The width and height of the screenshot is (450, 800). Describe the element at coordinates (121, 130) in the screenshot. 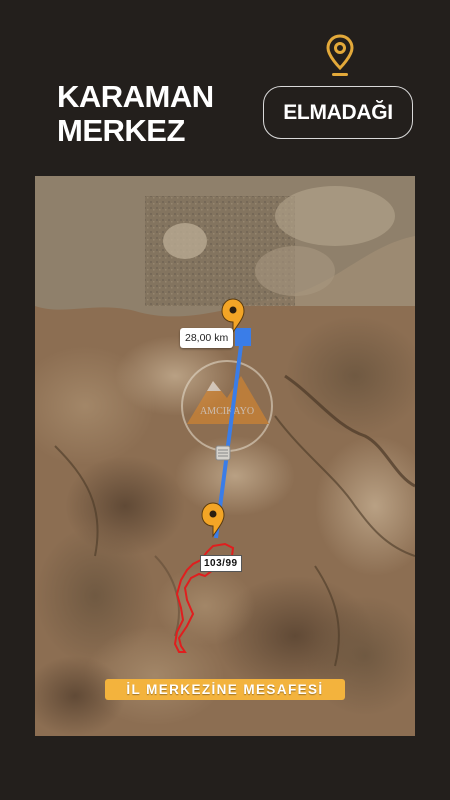

I see `city-title-line-2: MERKEZ` at that location.